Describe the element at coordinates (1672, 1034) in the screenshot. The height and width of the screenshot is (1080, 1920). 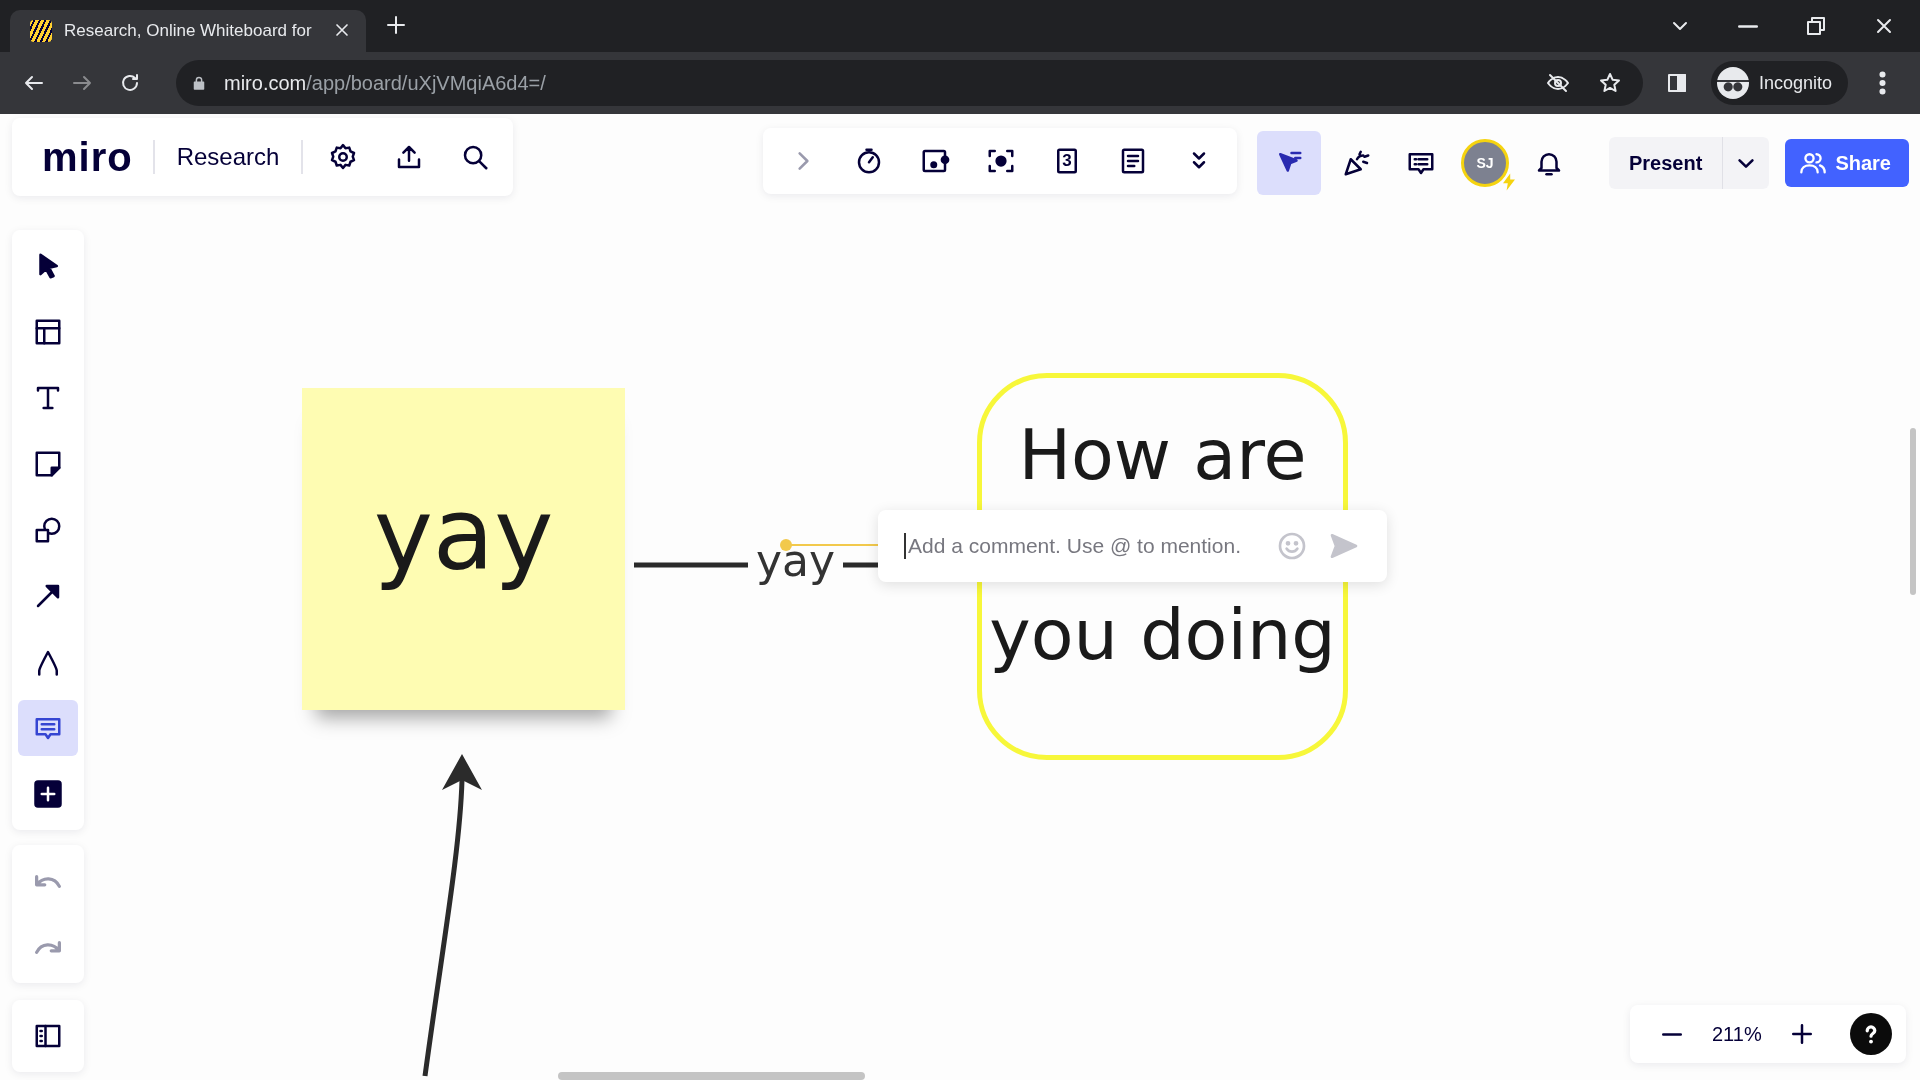
I see `minus-icon` at that location.